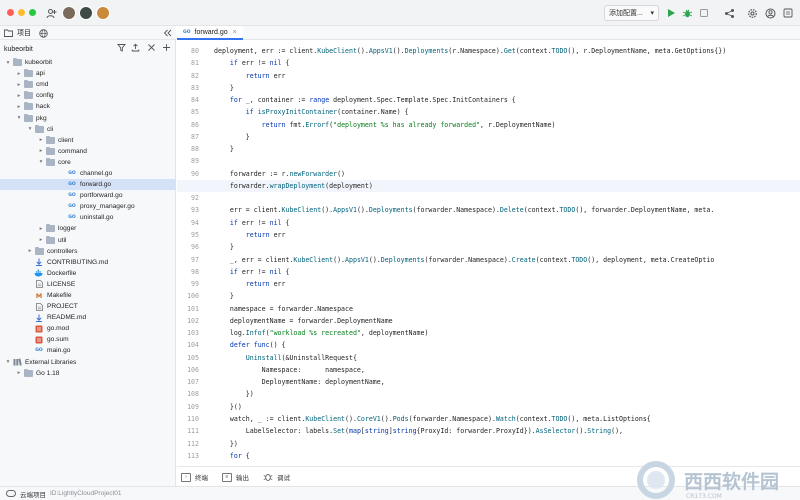 Image resolution: width=800 pixels, height=500 pixels. Describe the element at coordinates (210, 33) in the screenshot. I see `tab-forward-go: GO forward.go ×` at that location.